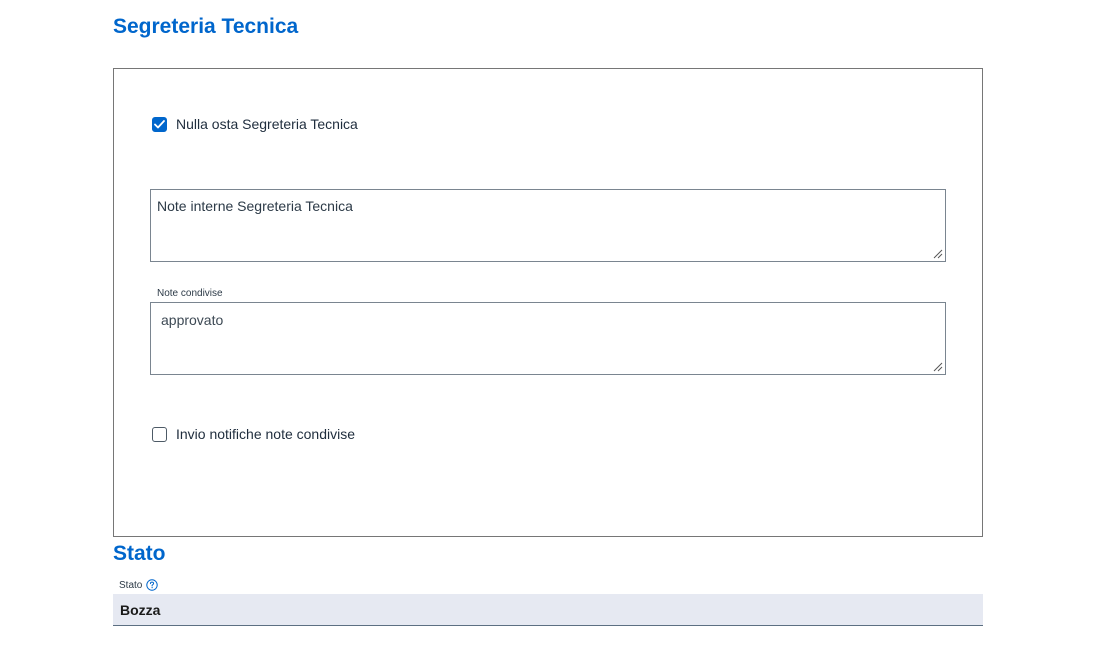 This screenshot has height=649, width=1102. I want to click on section-title-stato: Stato, so click(139, 553).